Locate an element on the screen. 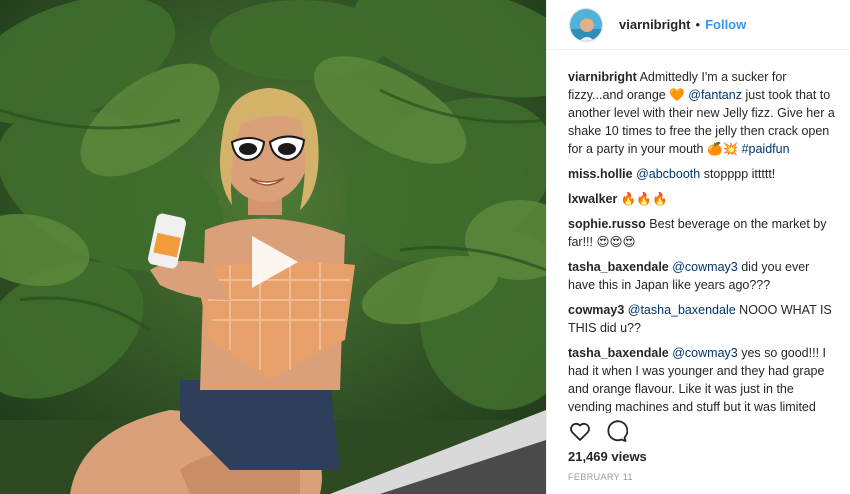 Image resolution: width=850 pixels, height=494 pixels. comment-username: sophie.russo is located at coordinates (607, 224).